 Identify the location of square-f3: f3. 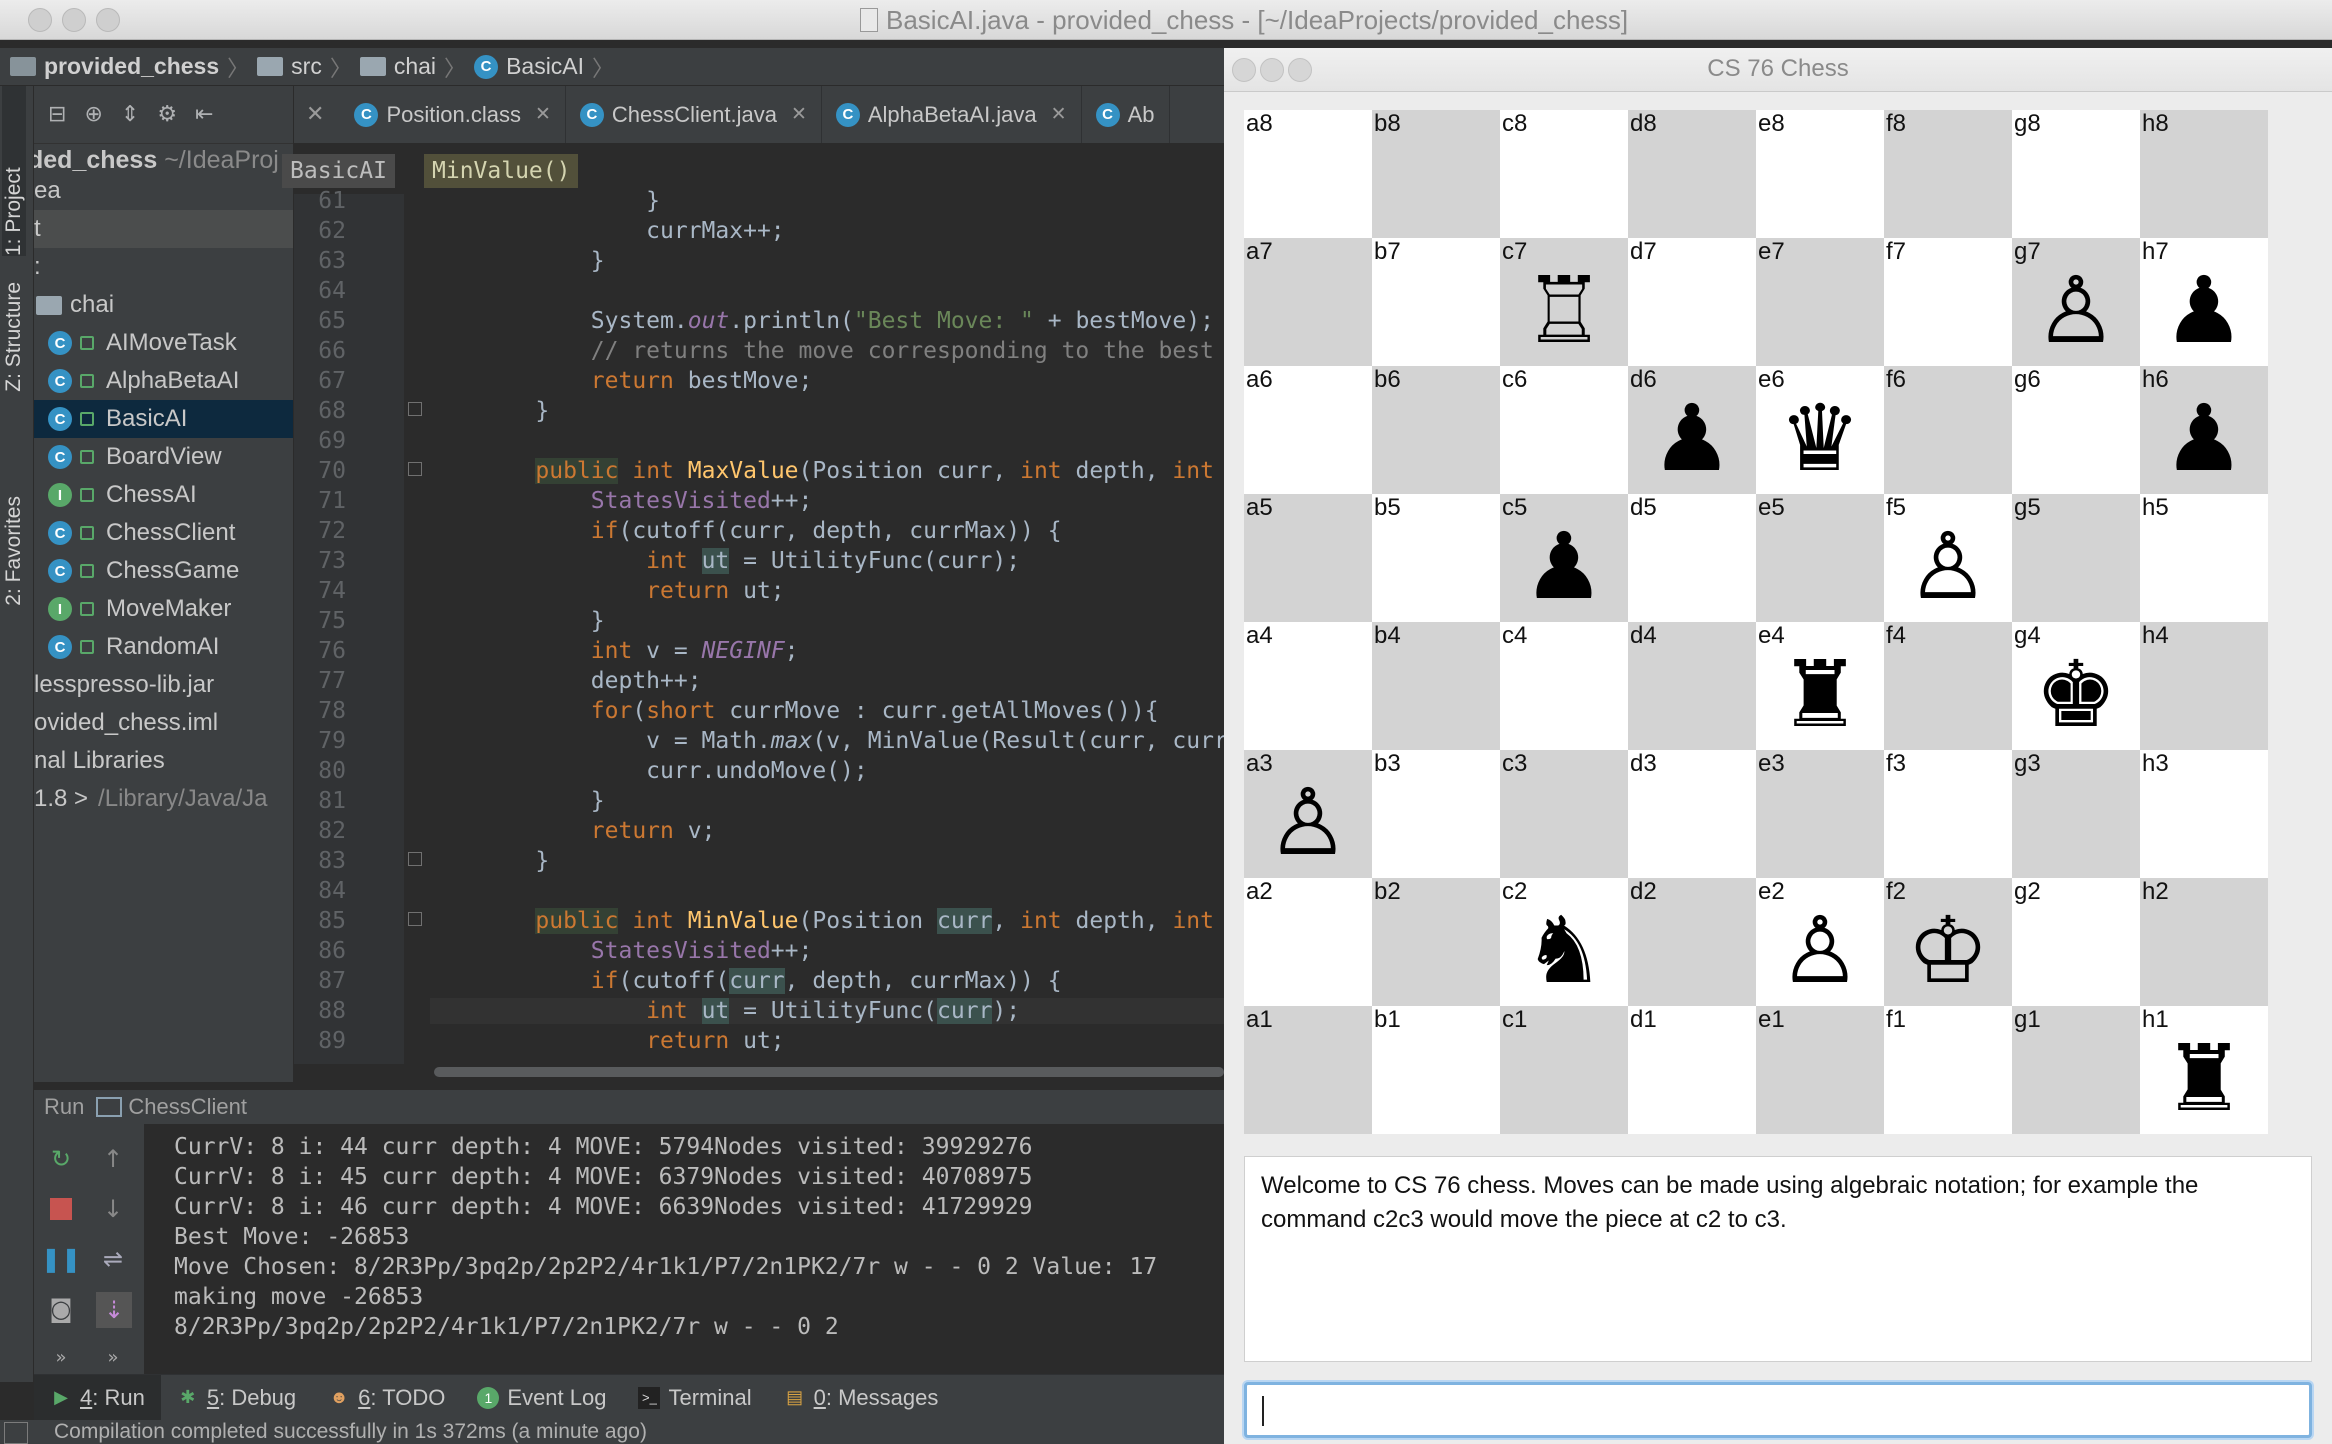
(1948, 814).